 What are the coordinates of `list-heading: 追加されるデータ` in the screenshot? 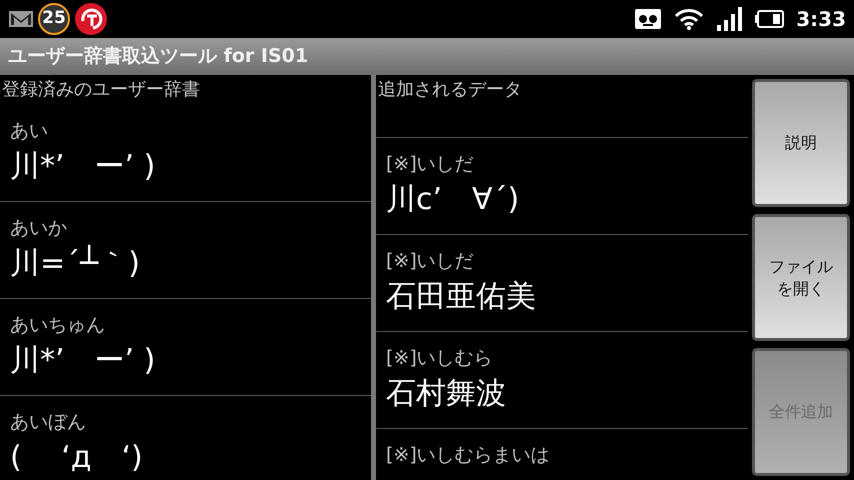 It's located at (450, 90).